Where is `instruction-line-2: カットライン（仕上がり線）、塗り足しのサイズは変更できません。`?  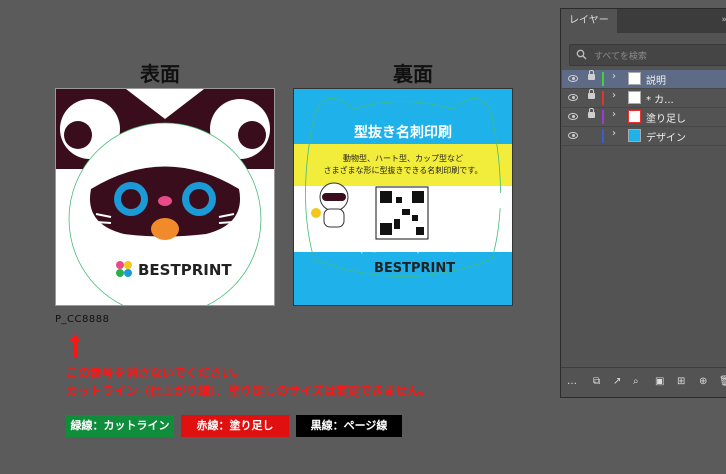 instruction-line-2: カットライン（仕上がり線）、塗り足しのサイズは変更できません。 is located at coordinates (249, 391).